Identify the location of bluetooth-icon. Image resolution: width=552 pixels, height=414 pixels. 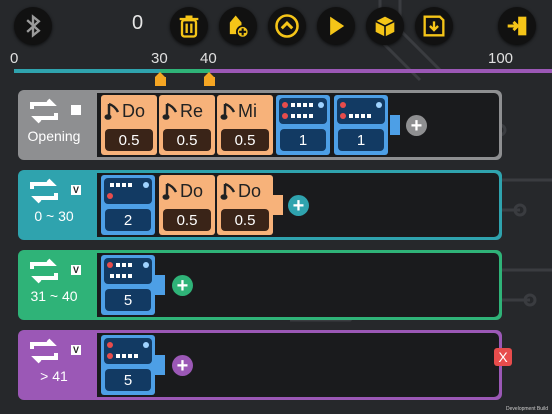
(33, 26).